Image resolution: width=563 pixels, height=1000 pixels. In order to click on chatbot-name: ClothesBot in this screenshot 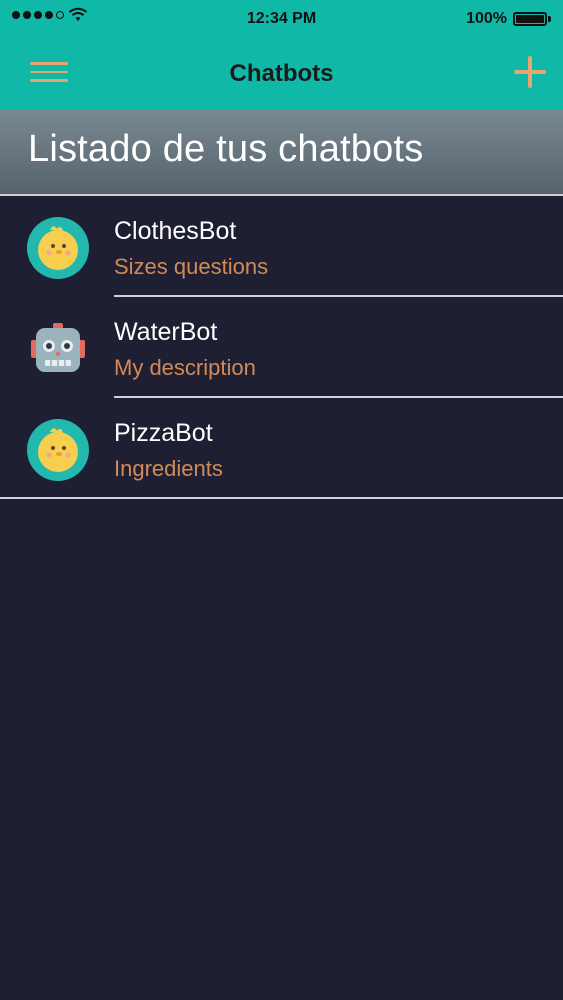, I will do `click(175, 231)`.